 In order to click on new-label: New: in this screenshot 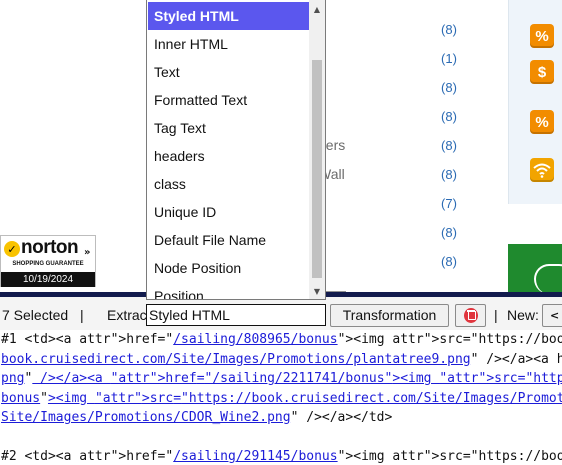, I will do `click(523, 315)`.